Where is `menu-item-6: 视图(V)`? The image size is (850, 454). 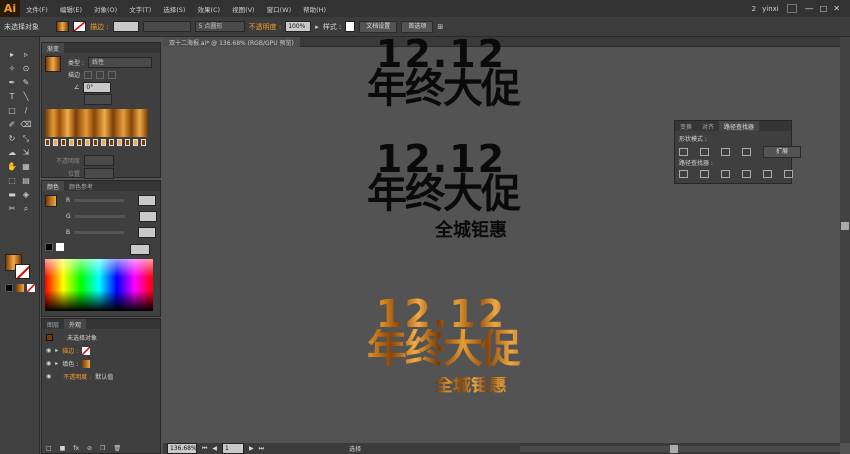 menu-item-6: 视图(V) is located at coordinates (243, 10).